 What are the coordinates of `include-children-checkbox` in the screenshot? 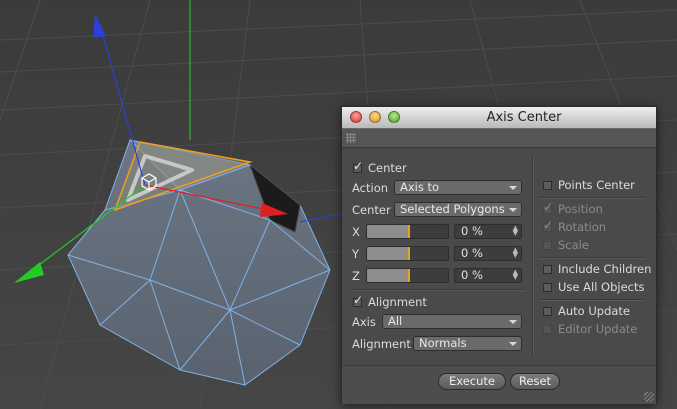 It's located at (547, 269).